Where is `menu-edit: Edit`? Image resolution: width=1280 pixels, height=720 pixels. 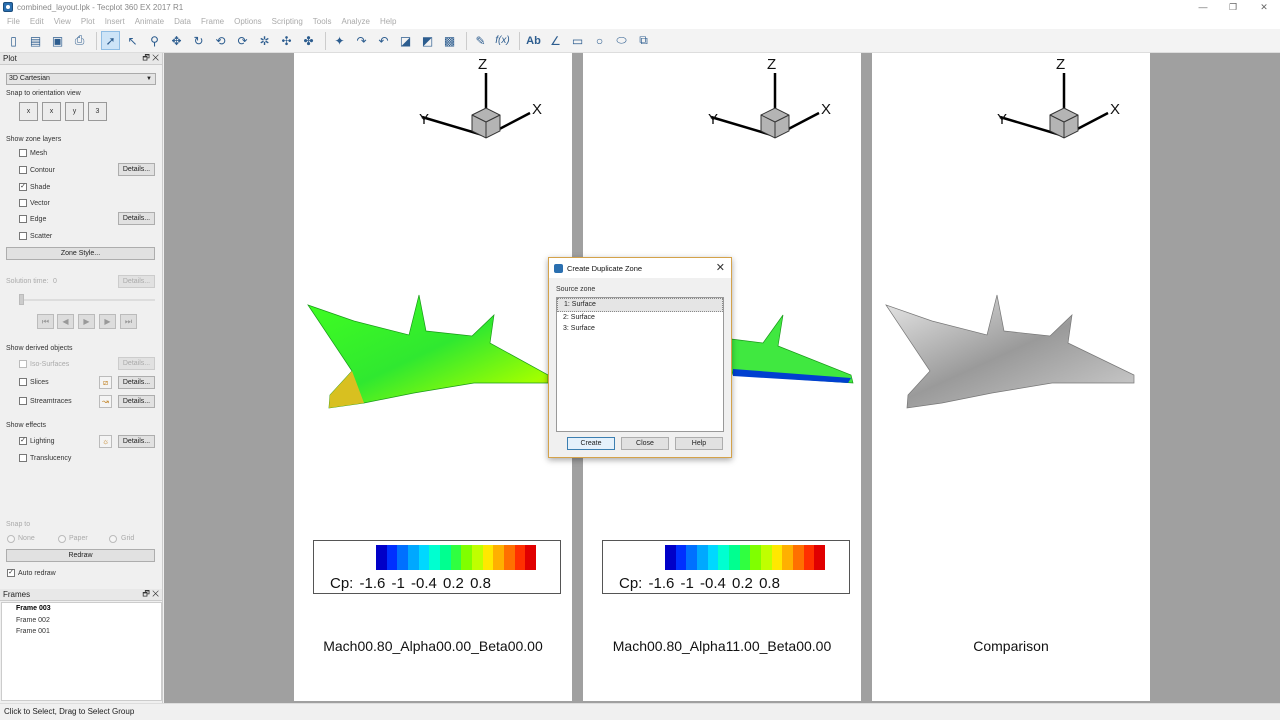 menu-edit: Edit is located at coordinates (37, 21).